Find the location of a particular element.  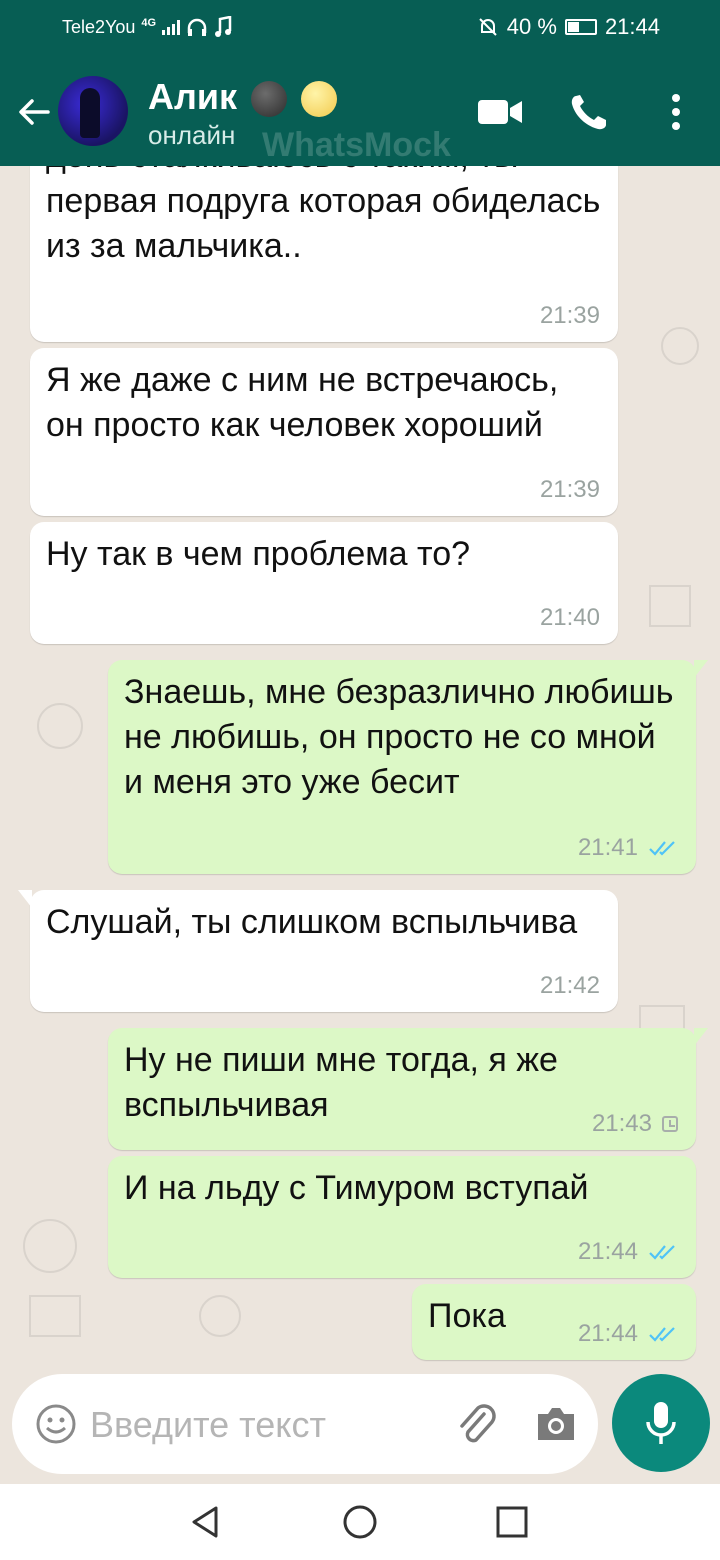

nav-home-icon is located at coordinates (360, 1522).